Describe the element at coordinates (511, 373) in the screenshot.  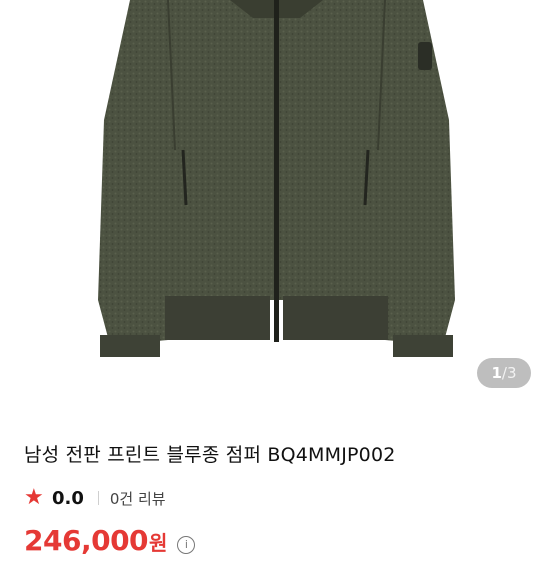
I see `total-pages: 3` at that location.